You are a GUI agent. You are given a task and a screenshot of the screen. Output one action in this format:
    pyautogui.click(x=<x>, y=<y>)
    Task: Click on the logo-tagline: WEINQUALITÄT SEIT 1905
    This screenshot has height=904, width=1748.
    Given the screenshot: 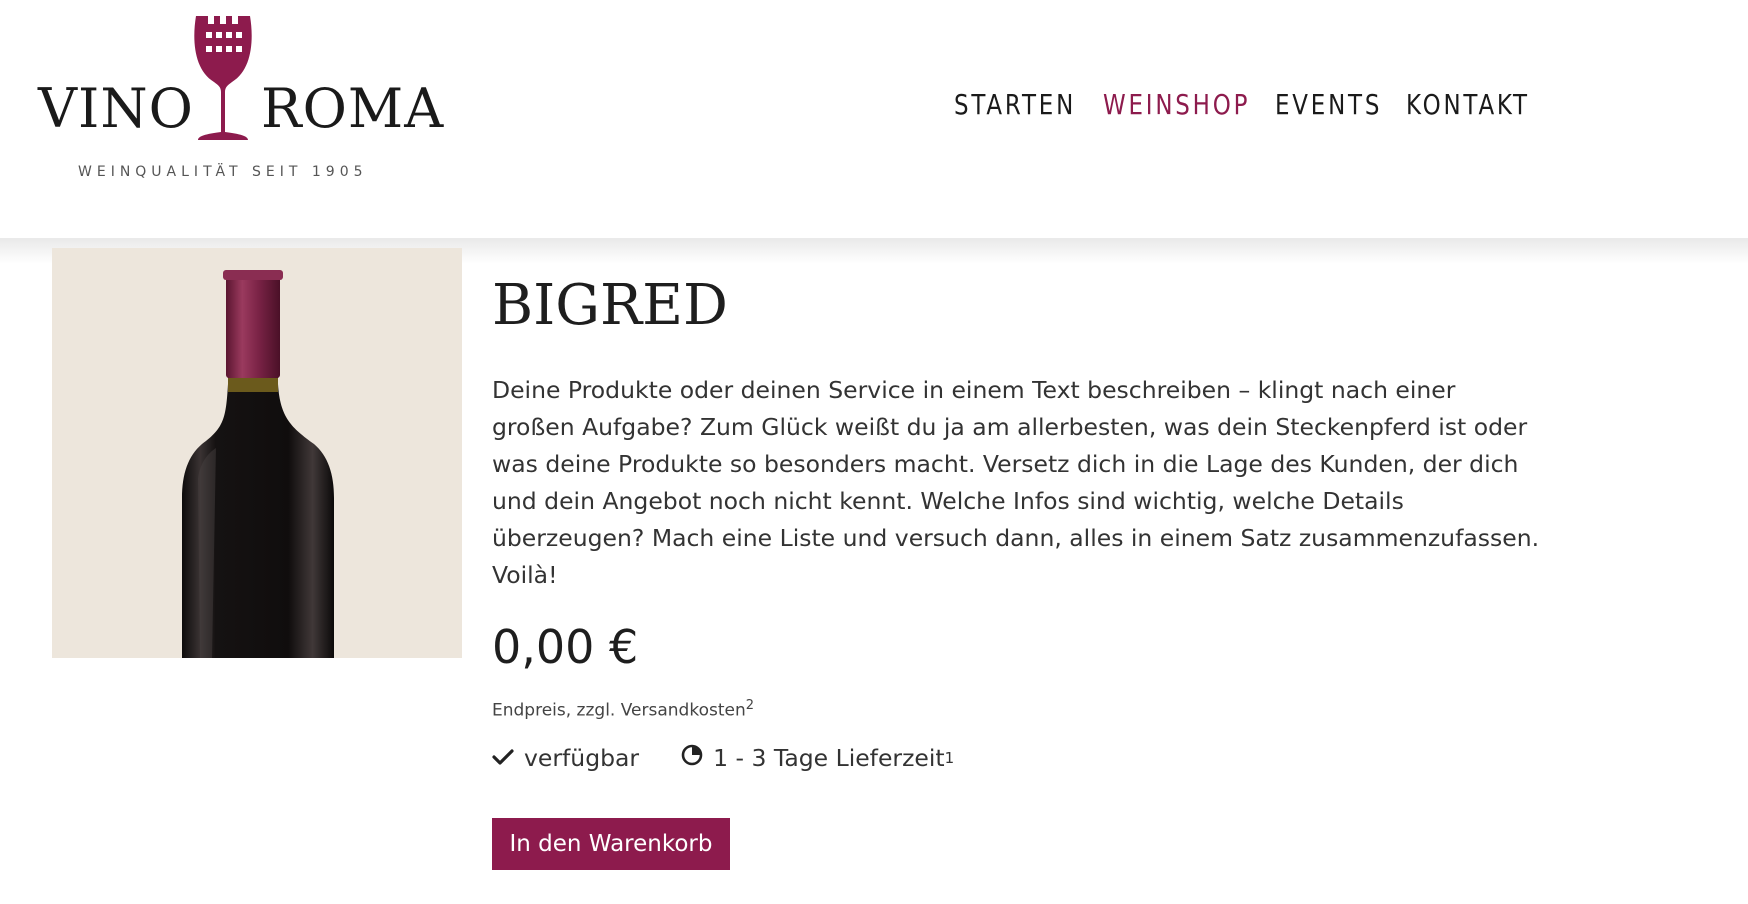 What is the action you would take?
    pyautogui.click(x=223, y=172)
    